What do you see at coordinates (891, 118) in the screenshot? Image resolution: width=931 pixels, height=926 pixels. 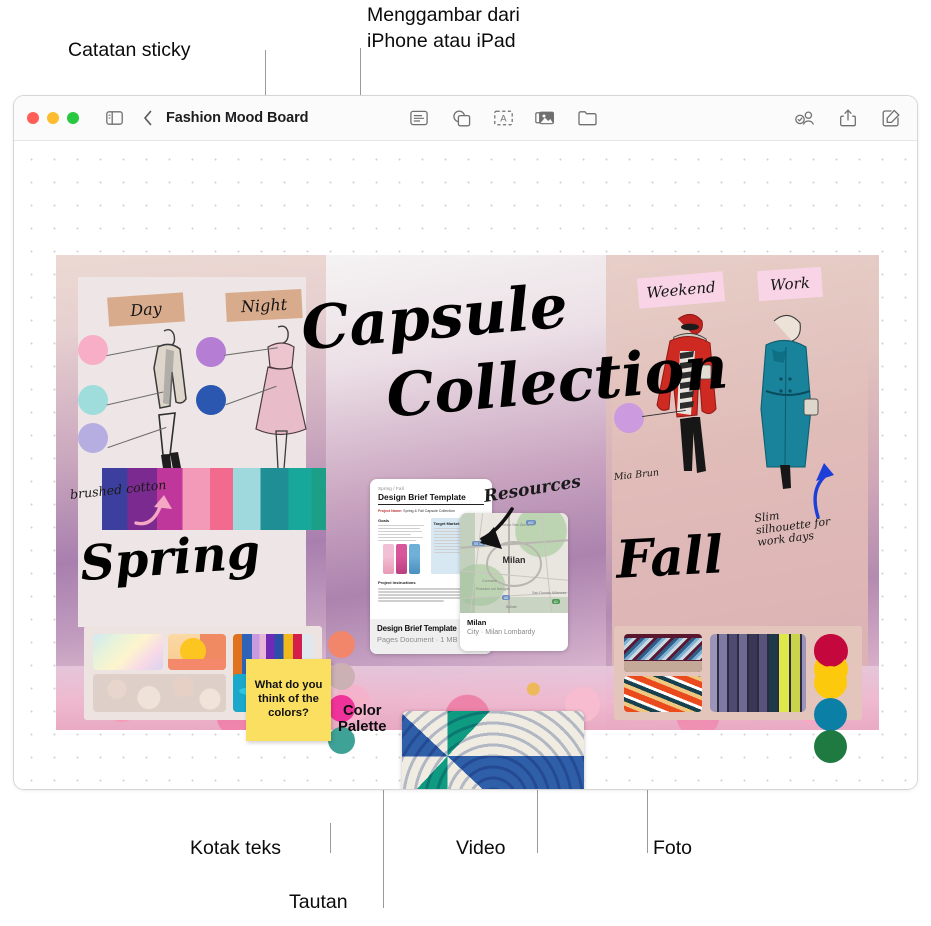 I see `pencil-square-icon` at bounding box center [891, 118].